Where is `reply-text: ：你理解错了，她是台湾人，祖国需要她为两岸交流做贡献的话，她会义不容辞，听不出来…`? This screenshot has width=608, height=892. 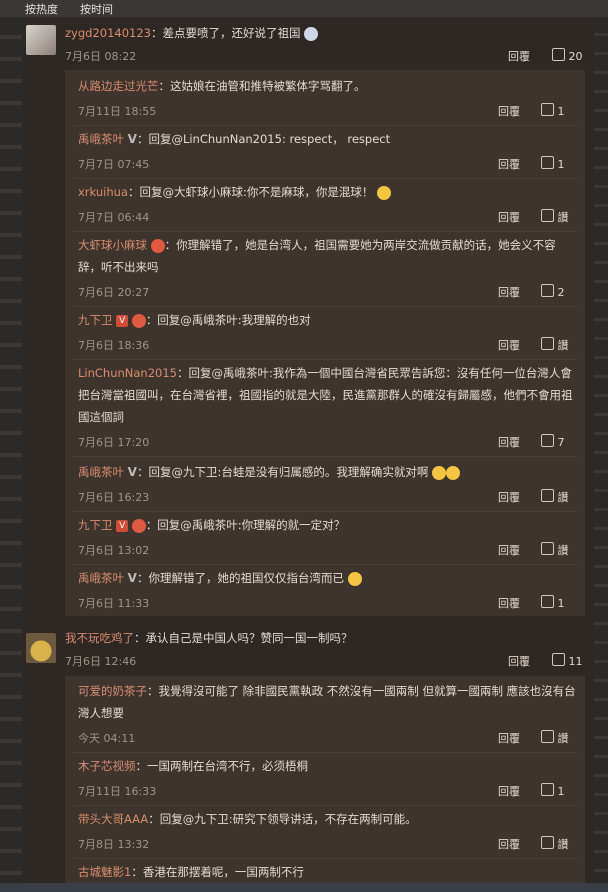 reply-text: ：你理解错了，她是台湾人，祖国需要她为两岸交流做贡献的话，她会义不容辞，听不出来… is located at coordinates (317, 256).